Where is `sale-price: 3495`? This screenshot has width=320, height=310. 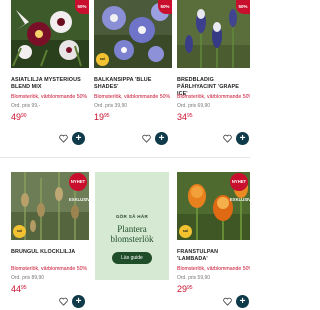
sale-price: 3495 is located at coordinates (213, 117).